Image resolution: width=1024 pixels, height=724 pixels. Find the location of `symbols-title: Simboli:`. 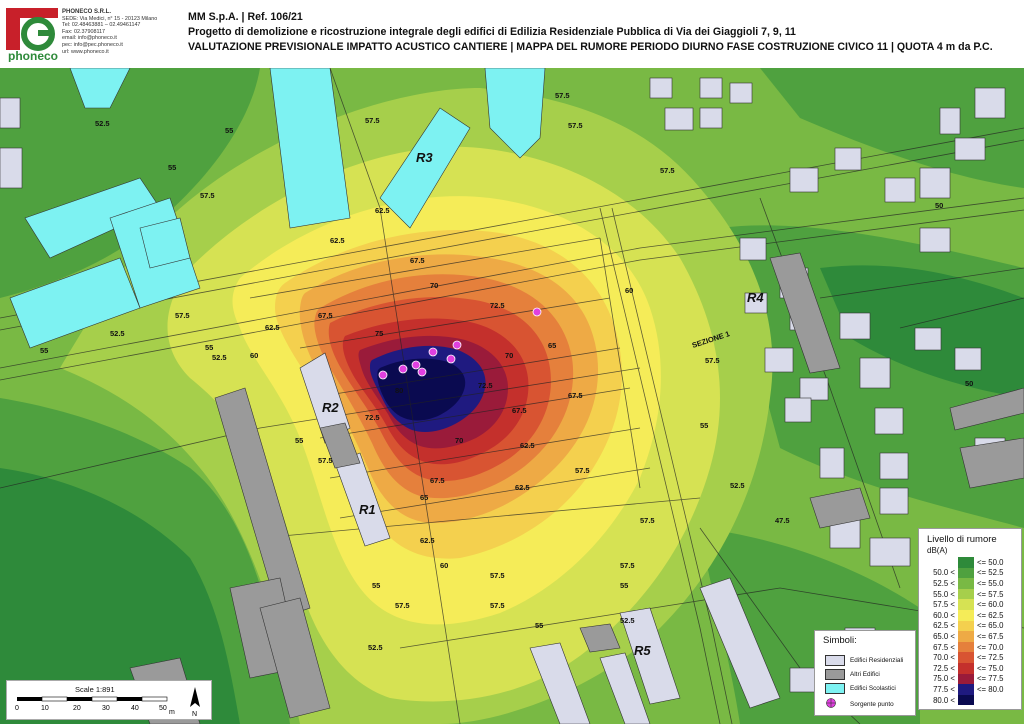

symbols-title: Simboli: is located at coordinates (840, 640).